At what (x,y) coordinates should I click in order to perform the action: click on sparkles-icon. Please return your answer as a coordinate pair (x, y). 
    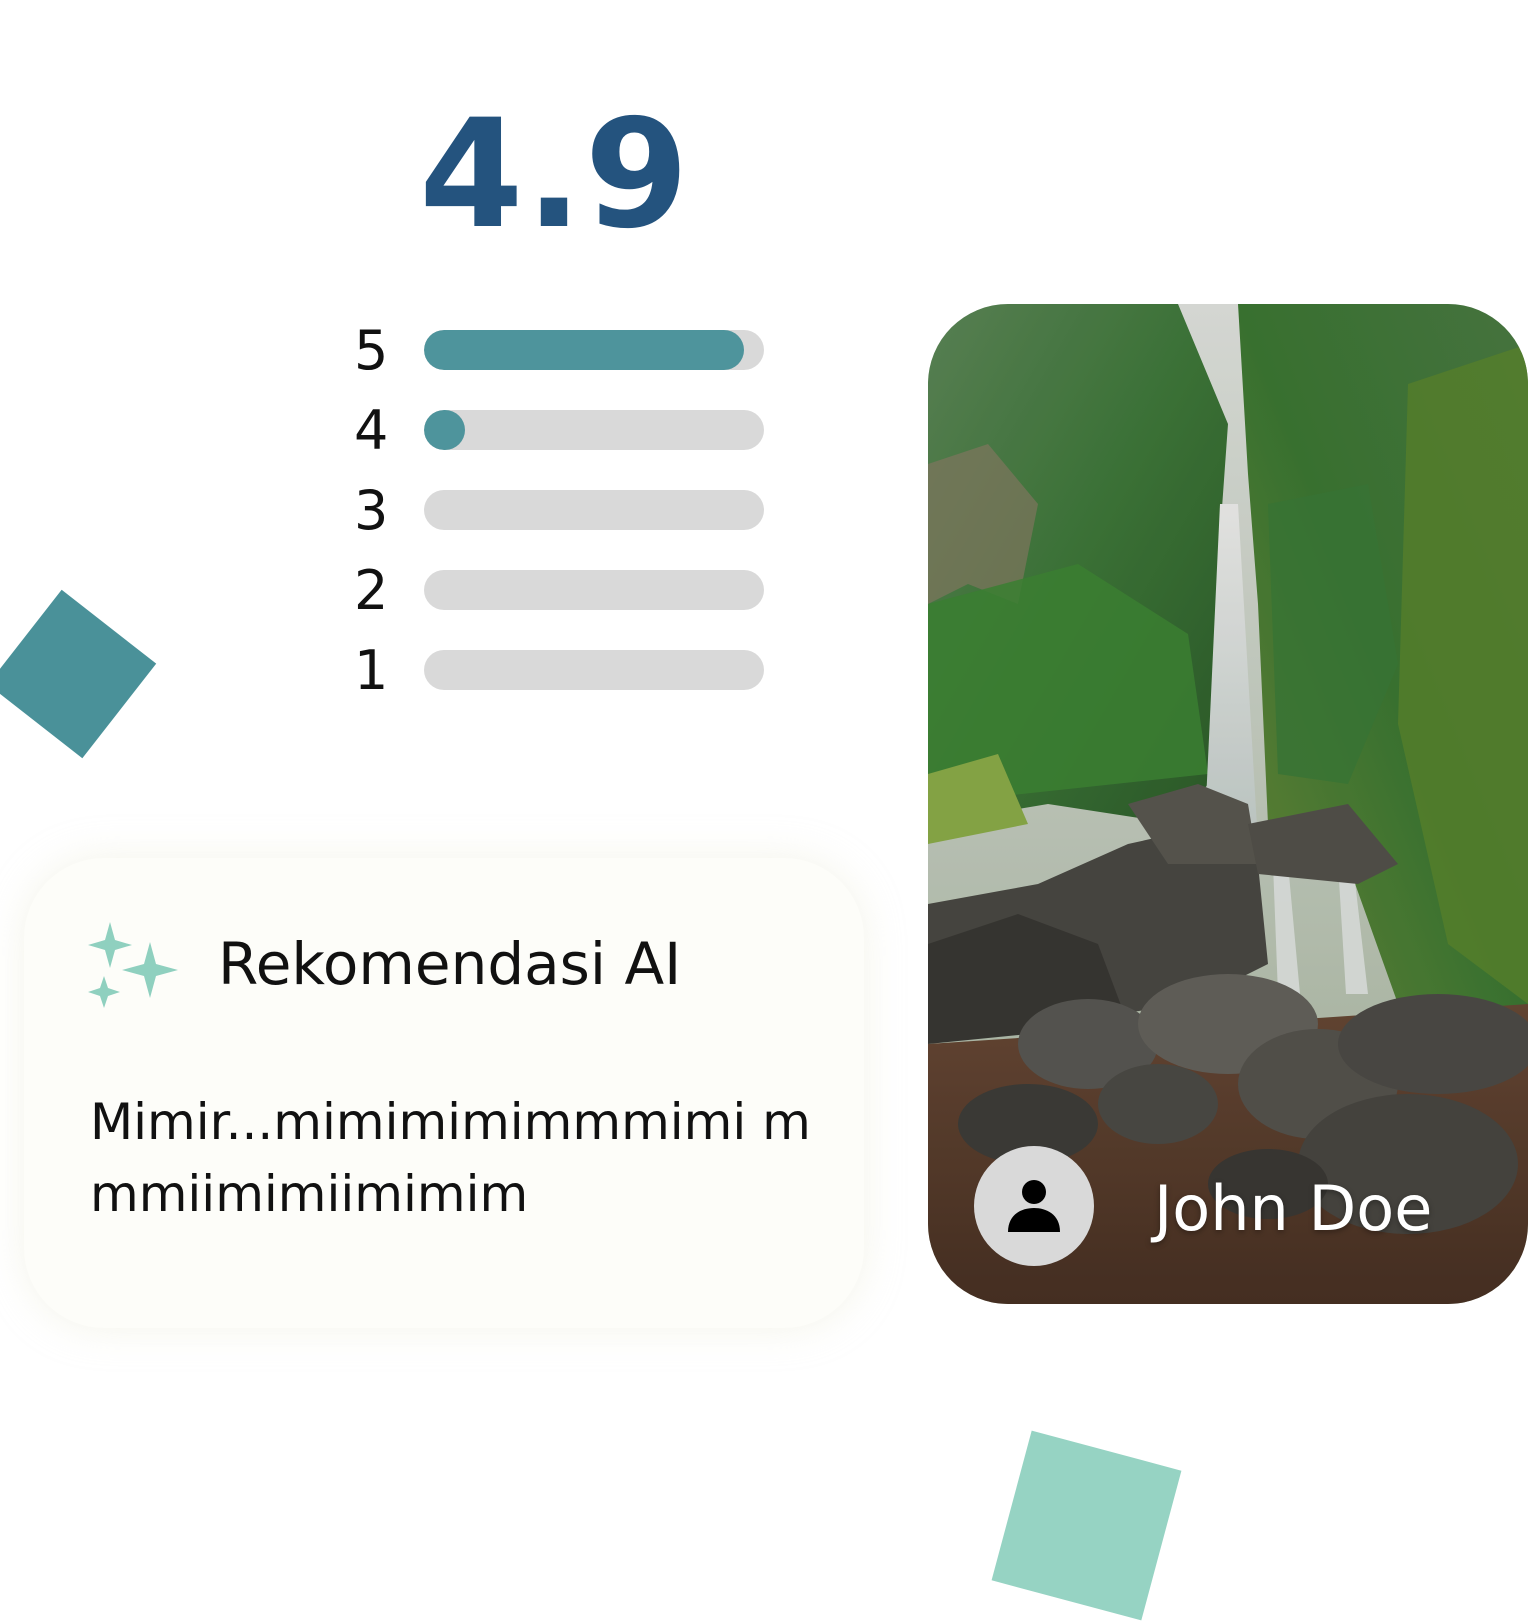
    Looking at the image, I should click on (133, 965).